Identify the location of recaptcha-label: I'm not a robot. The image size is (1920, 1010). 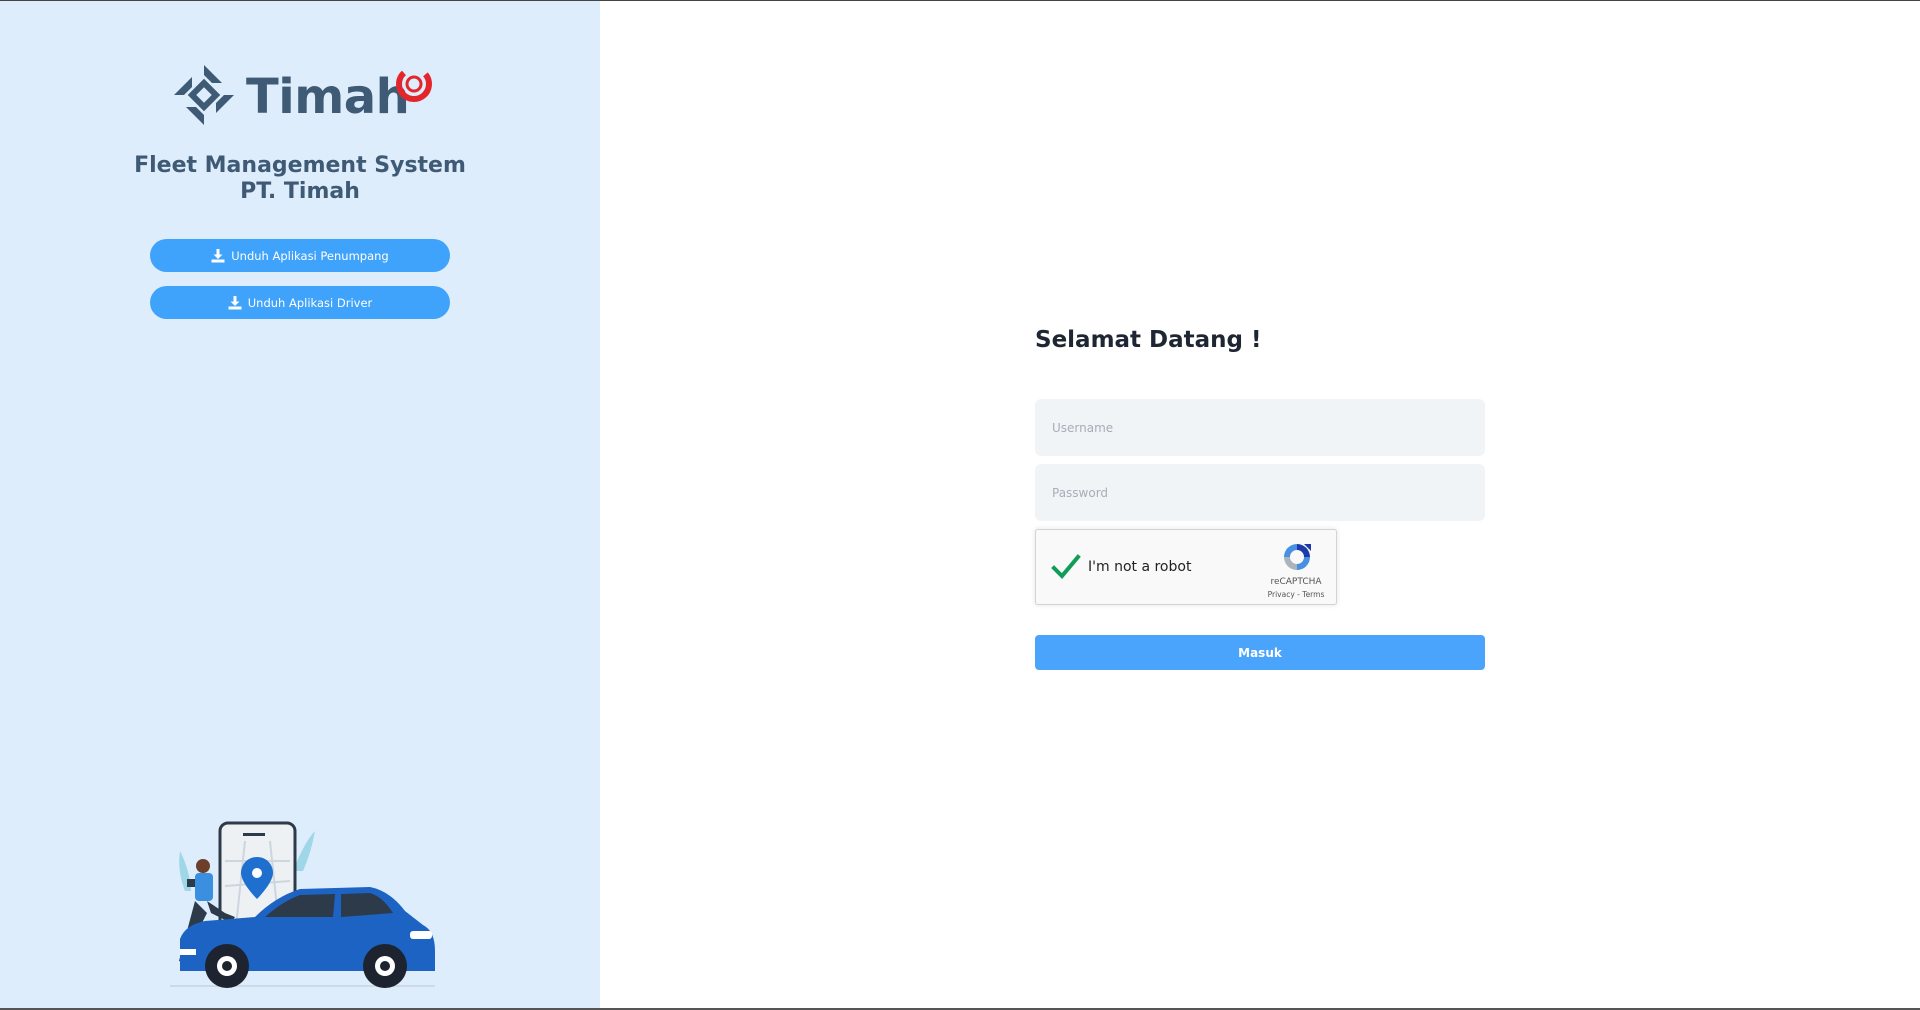
(1140, 567).